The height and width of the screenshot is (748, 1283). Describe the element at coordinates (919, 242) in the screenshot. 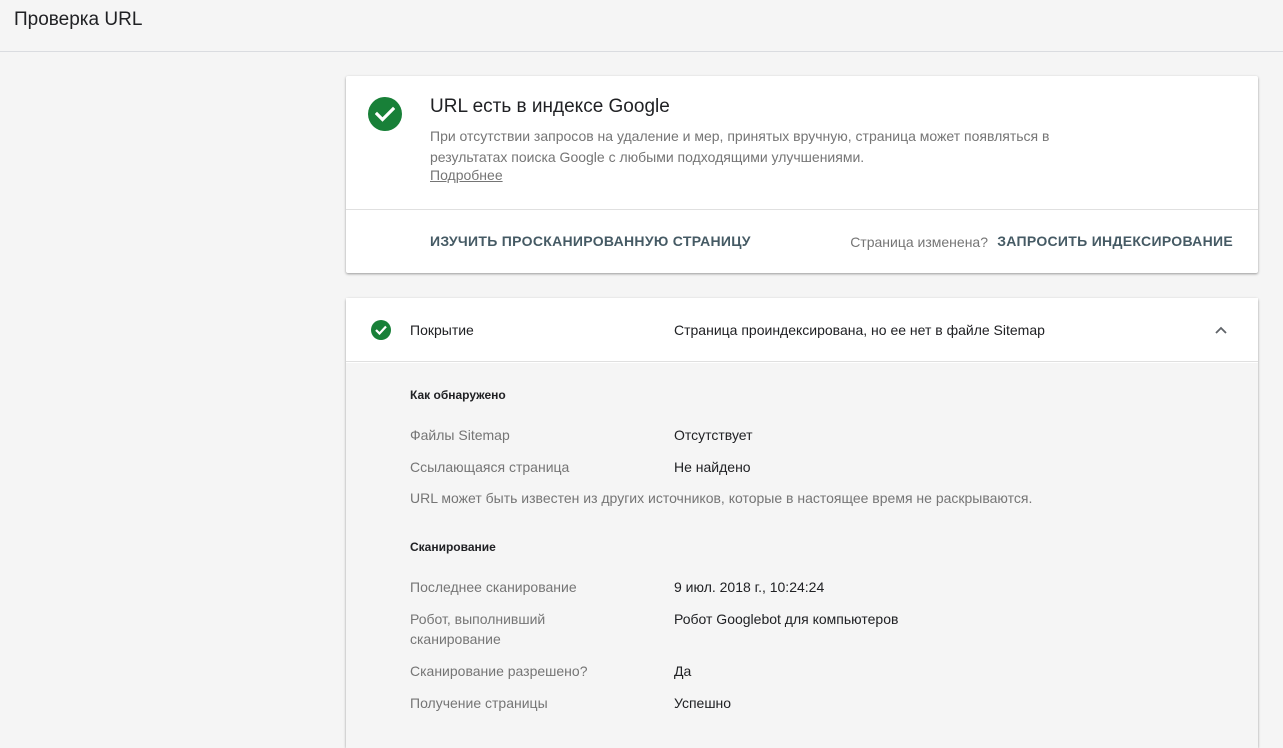

I see `page-changed-question: Страница изменена?` at that location.